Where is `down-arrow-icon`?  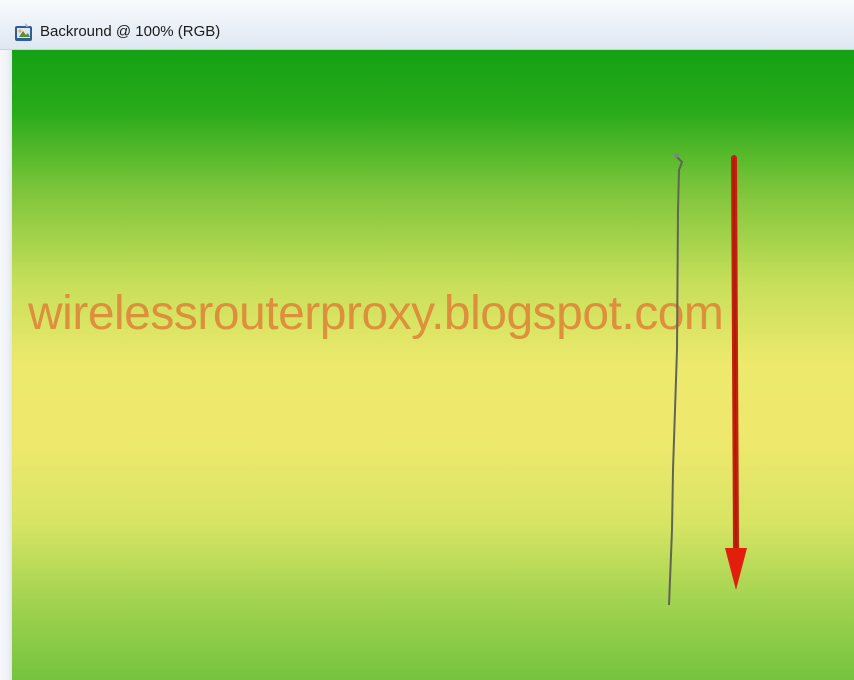
down-arrow-icon is located at coordinates (736, 372).